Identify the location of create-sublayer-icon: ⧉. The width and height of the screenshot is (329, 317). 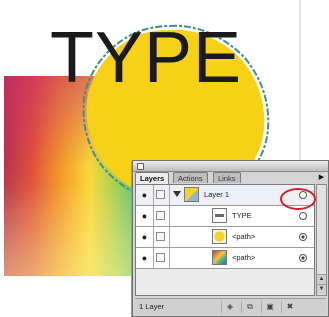
(249, 307).